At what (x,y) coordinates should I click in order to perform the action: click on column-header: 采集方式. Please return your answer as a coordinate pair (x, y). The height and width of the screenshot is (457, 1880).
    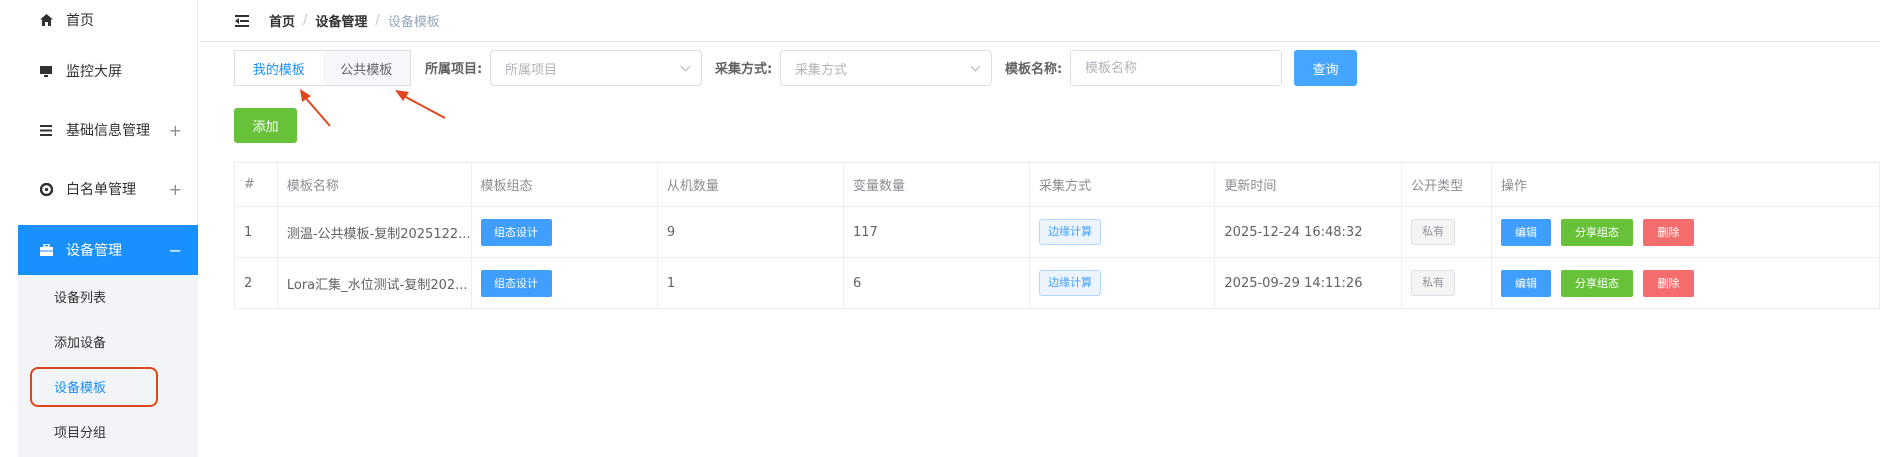
    Looking at the image, I should click on (1122, 184).